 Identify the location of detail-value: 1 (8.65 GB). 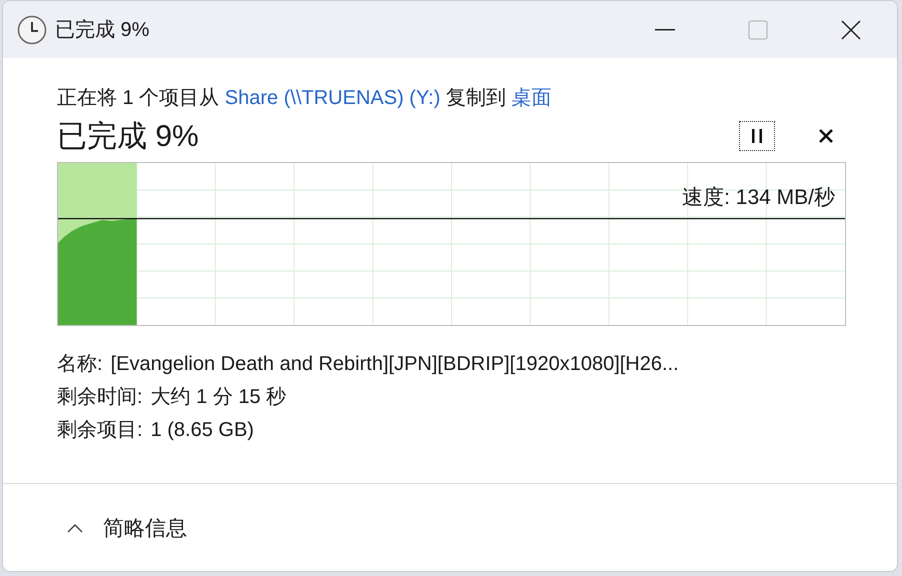
(202, 430).